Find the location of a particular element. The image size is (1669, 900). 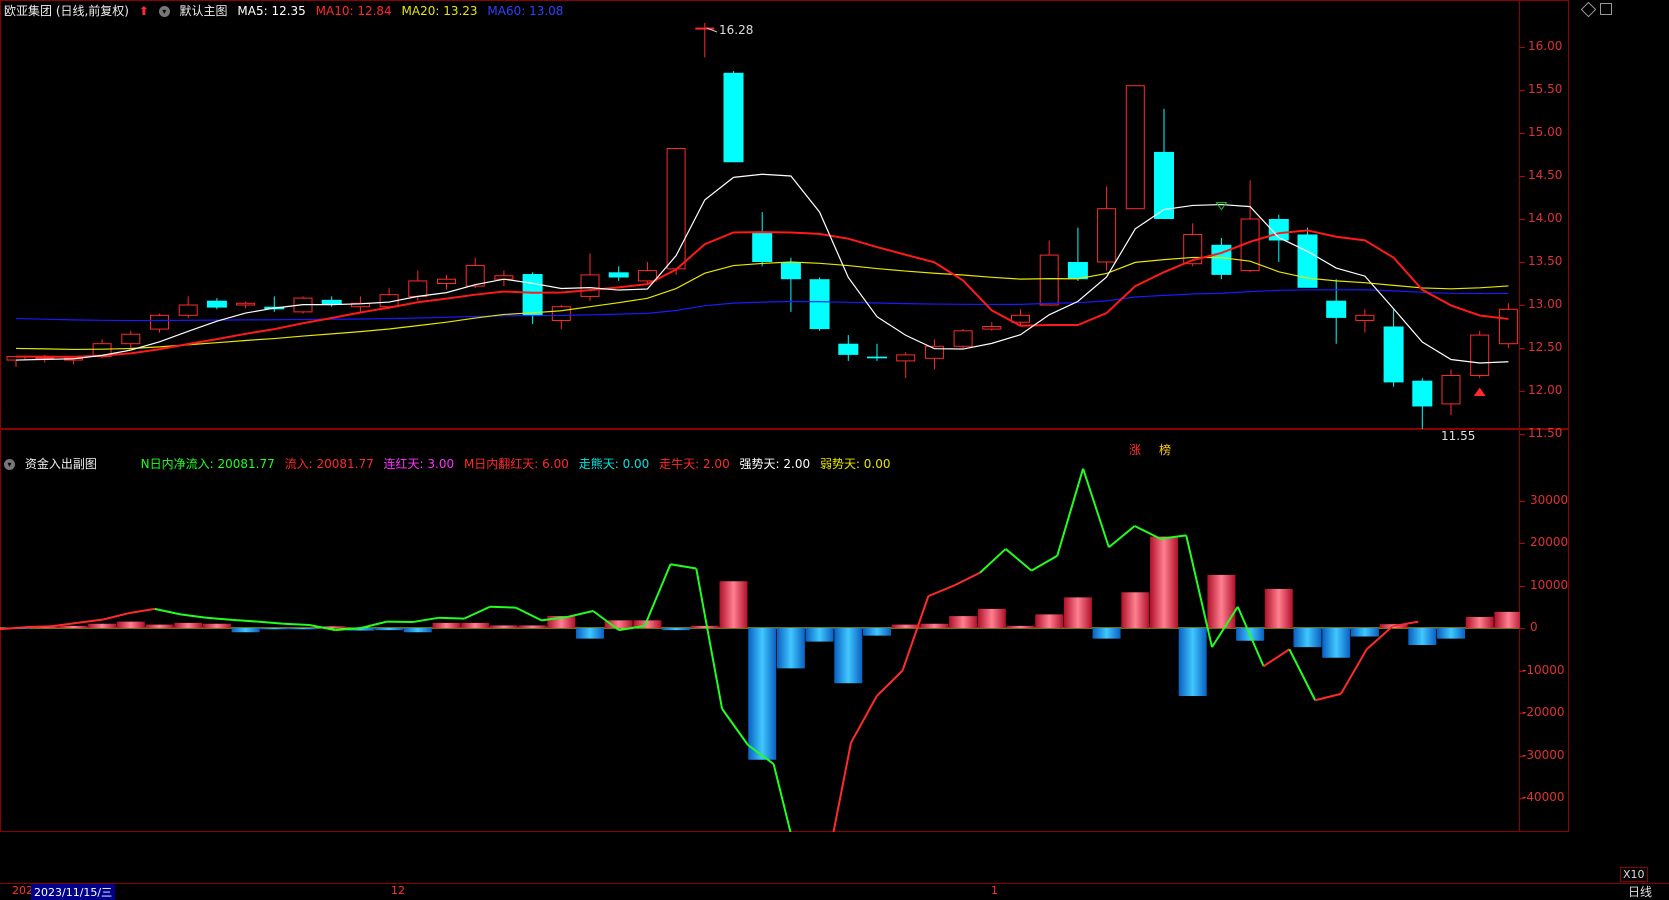

year-label: 202 is located at coordinates (22, 890).